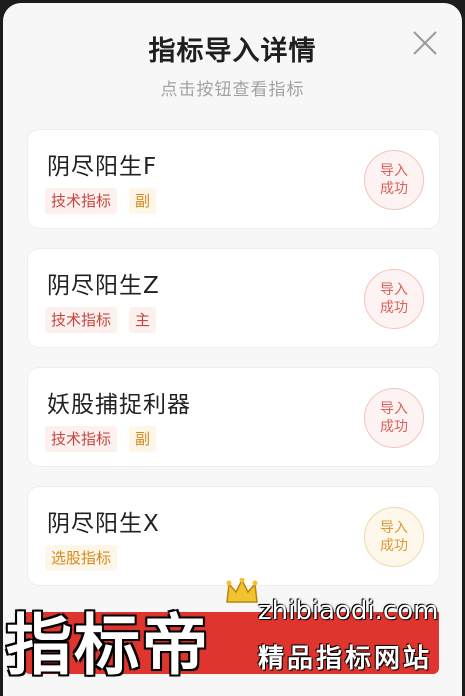 This screenshot has height=696, width=465. What do you see at coordinates (119, 405) in the screenshot?
I see `indicator-name: 妖股捕捉利器` at bounding box center [119, 405].